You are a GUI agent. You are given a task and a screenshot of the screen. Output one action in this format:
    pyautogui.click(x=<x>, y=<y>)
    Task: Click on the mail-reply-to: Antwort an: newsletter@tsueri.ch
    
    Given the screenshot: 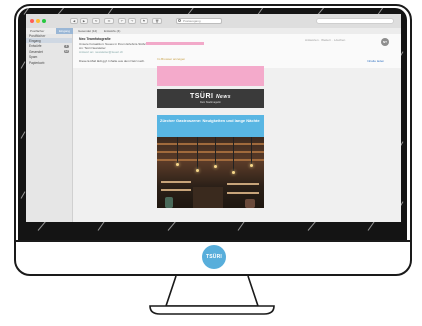 What is the action you would take?
    pyautogui.click(x=101, y=52)
    